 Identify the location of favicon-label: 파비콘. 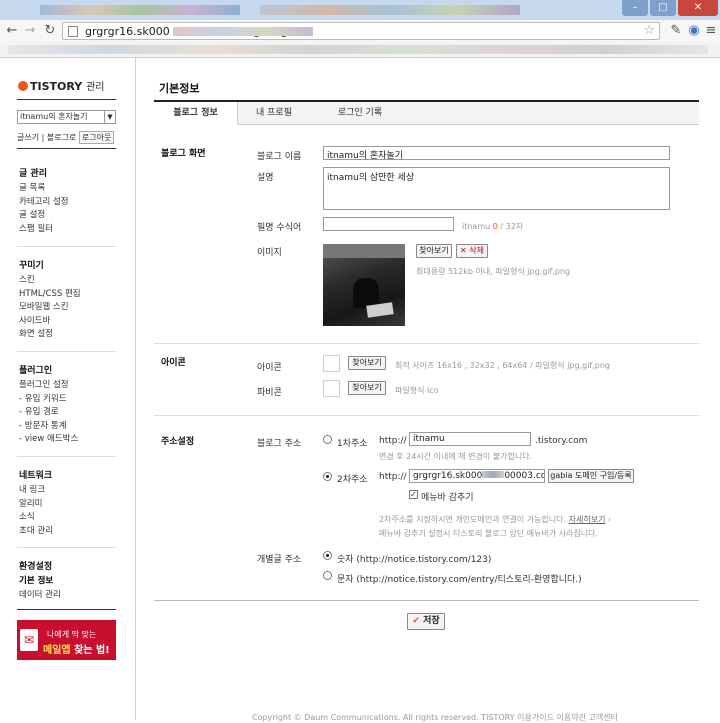
(269, 393).